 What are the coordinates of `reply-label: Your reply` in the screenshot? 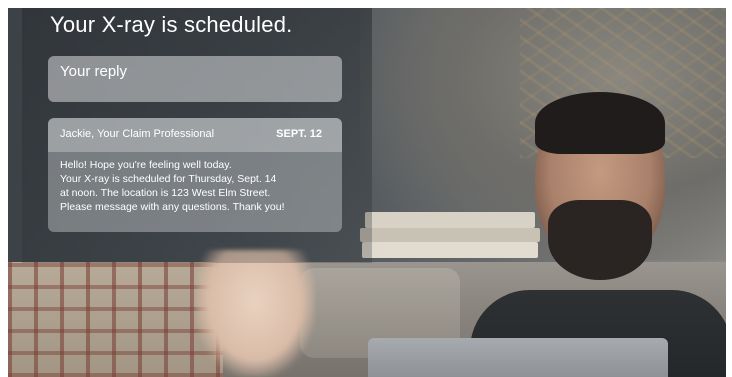 It's located at (93, 71).